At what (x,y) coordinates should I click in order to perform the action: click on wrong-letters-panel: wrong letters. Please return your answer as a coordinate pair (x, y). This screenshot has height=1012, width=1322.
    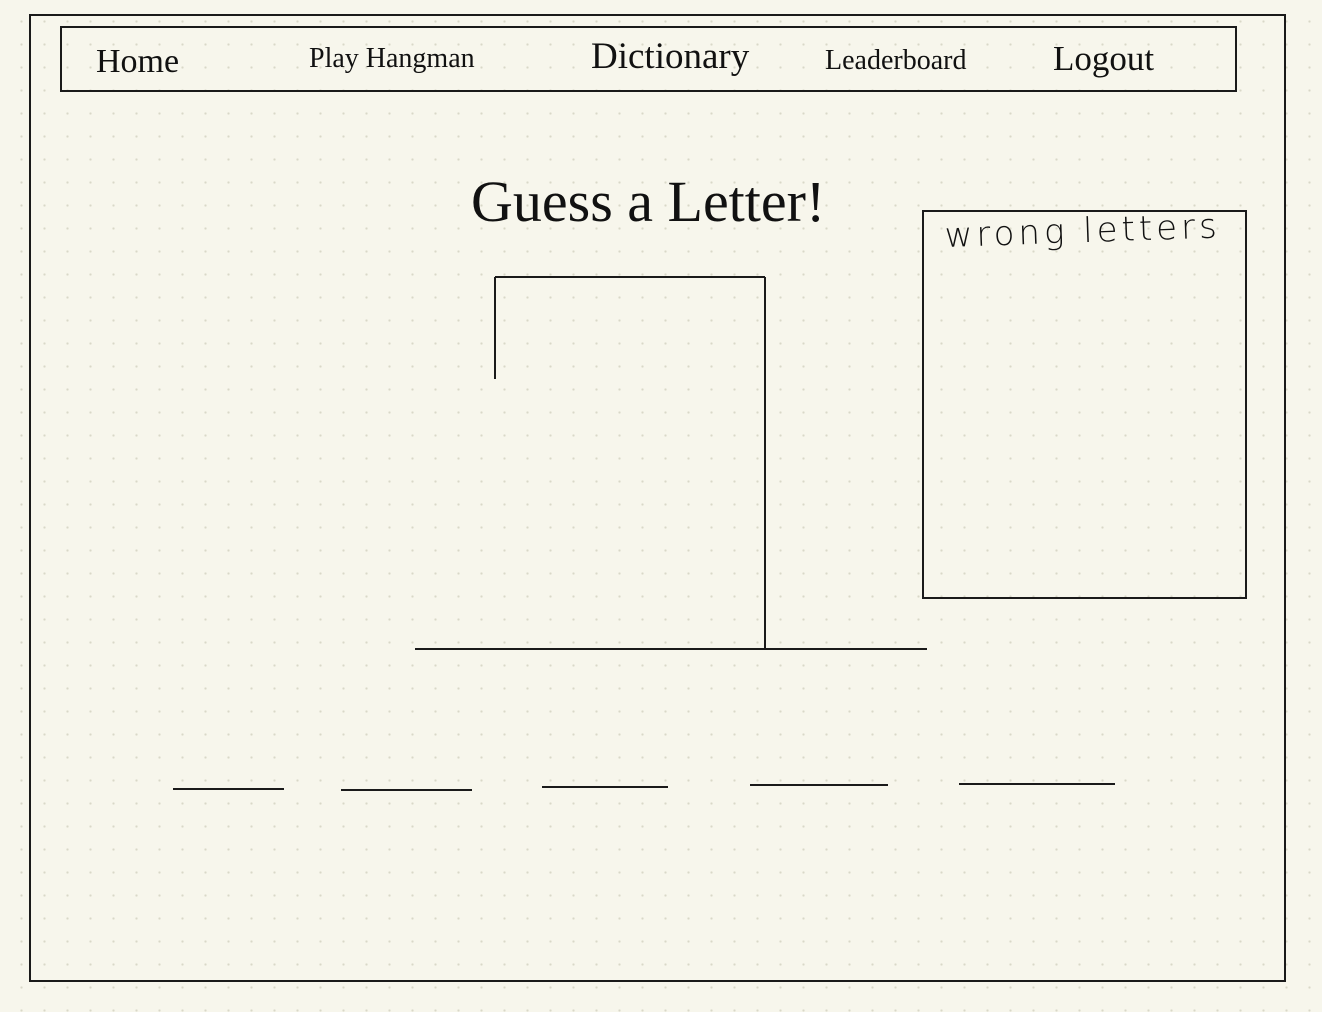
    Looking at the image, I should click on (1084, 402).